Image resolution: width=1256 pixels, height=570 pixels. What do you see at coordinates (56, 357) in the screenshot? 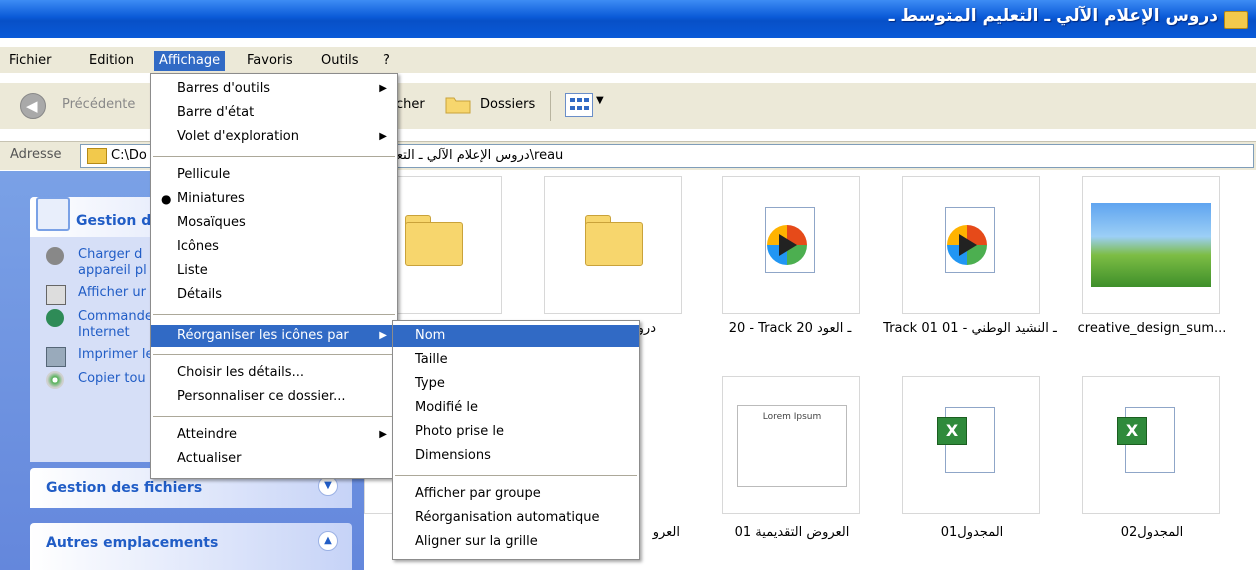
I see `printer-icon` at bounding box center [56, 357].